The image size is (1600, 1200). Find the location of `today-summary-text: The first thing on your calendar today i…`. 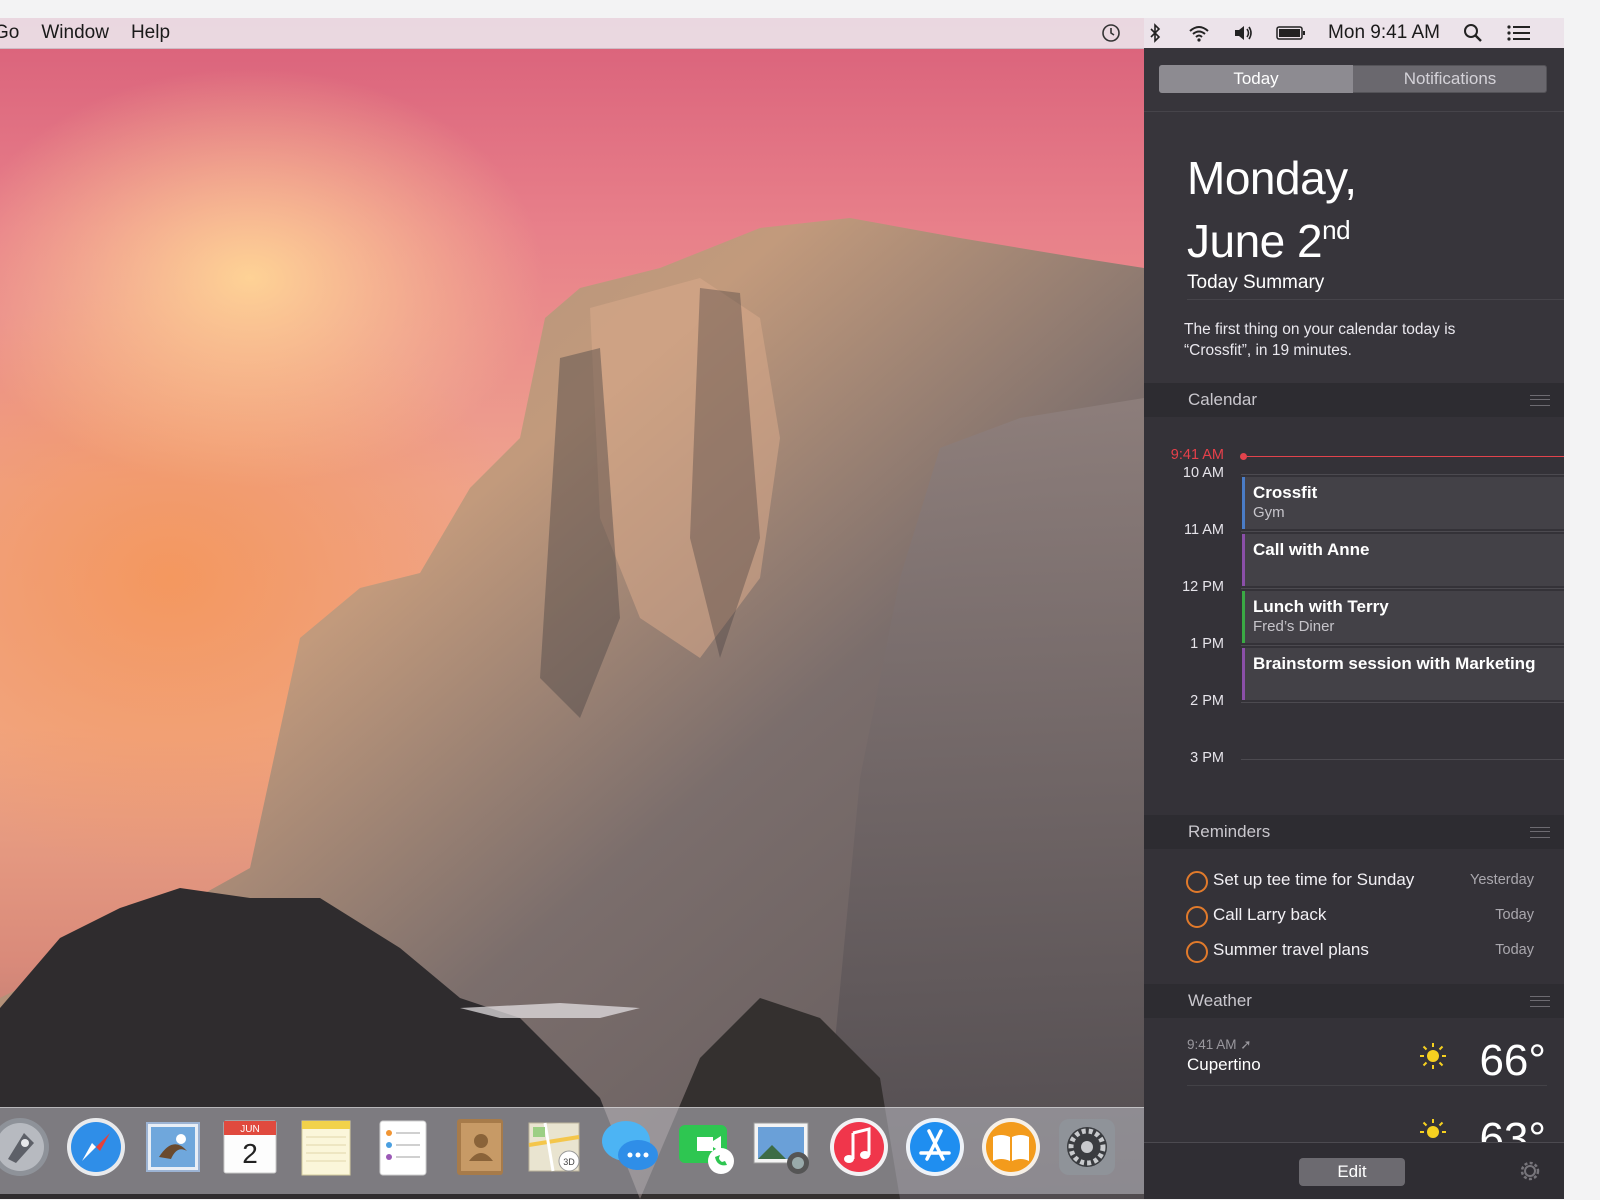

today-summary-text: The first thing on your calendar today i… is located at coordinates (1320, 340).